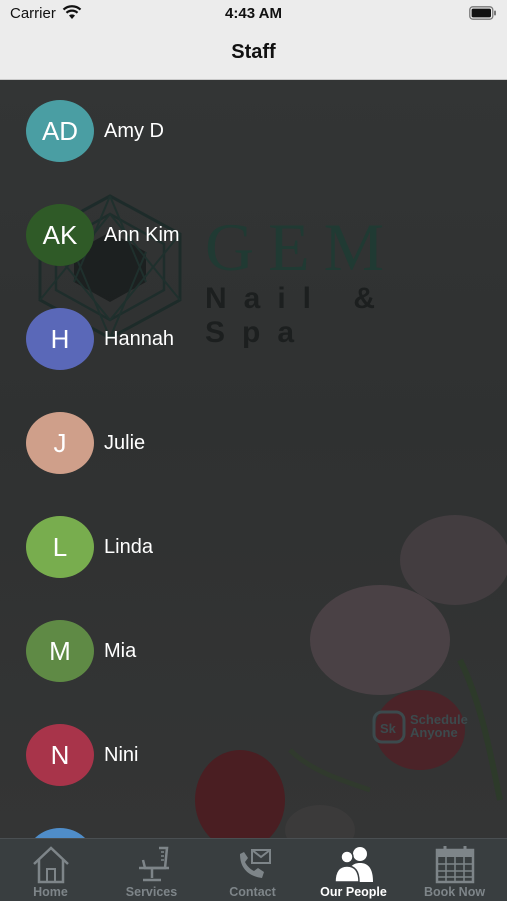 Image resolution: width=507 pixels, height=901 pixels. I want to click on avatar: N, so click(60, 755).